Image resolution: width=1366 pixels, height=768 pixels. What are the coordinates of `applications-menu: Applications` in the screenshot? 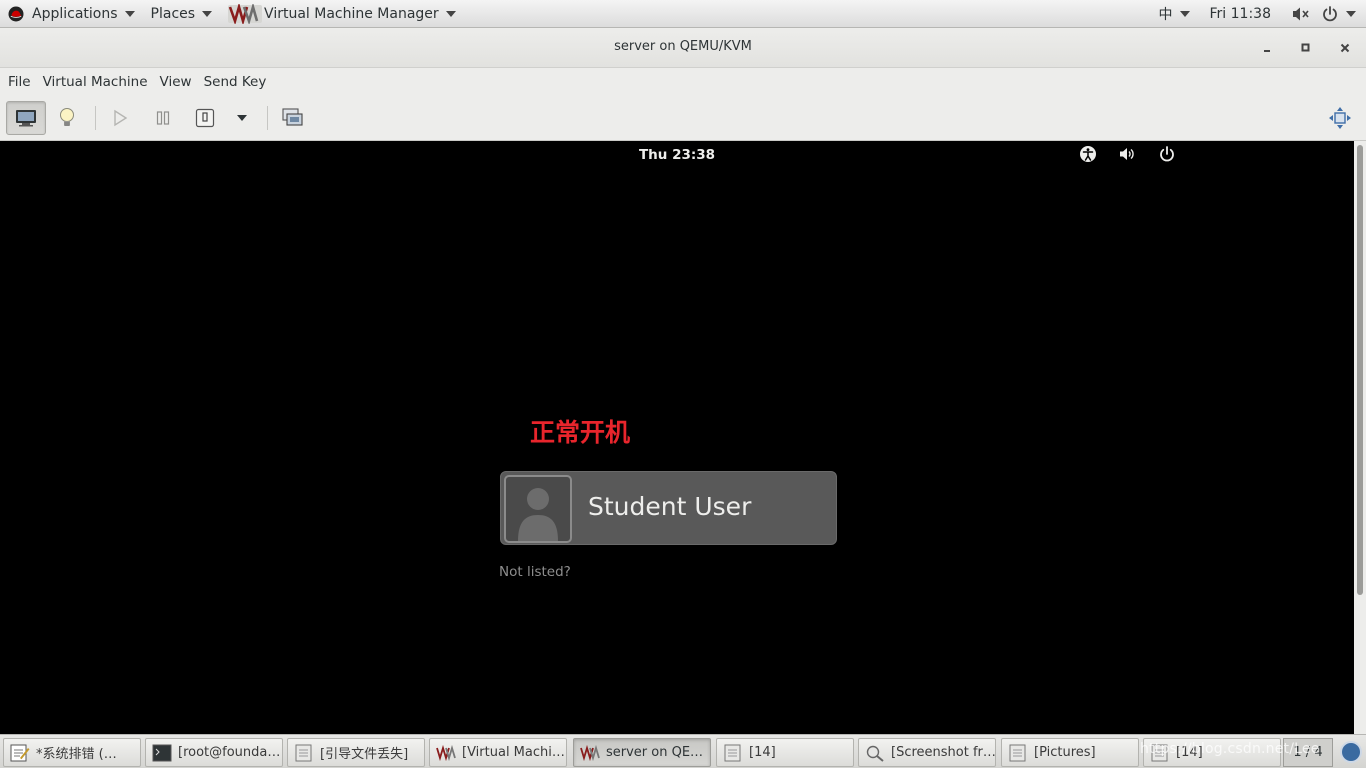 It's located at (71, 14).